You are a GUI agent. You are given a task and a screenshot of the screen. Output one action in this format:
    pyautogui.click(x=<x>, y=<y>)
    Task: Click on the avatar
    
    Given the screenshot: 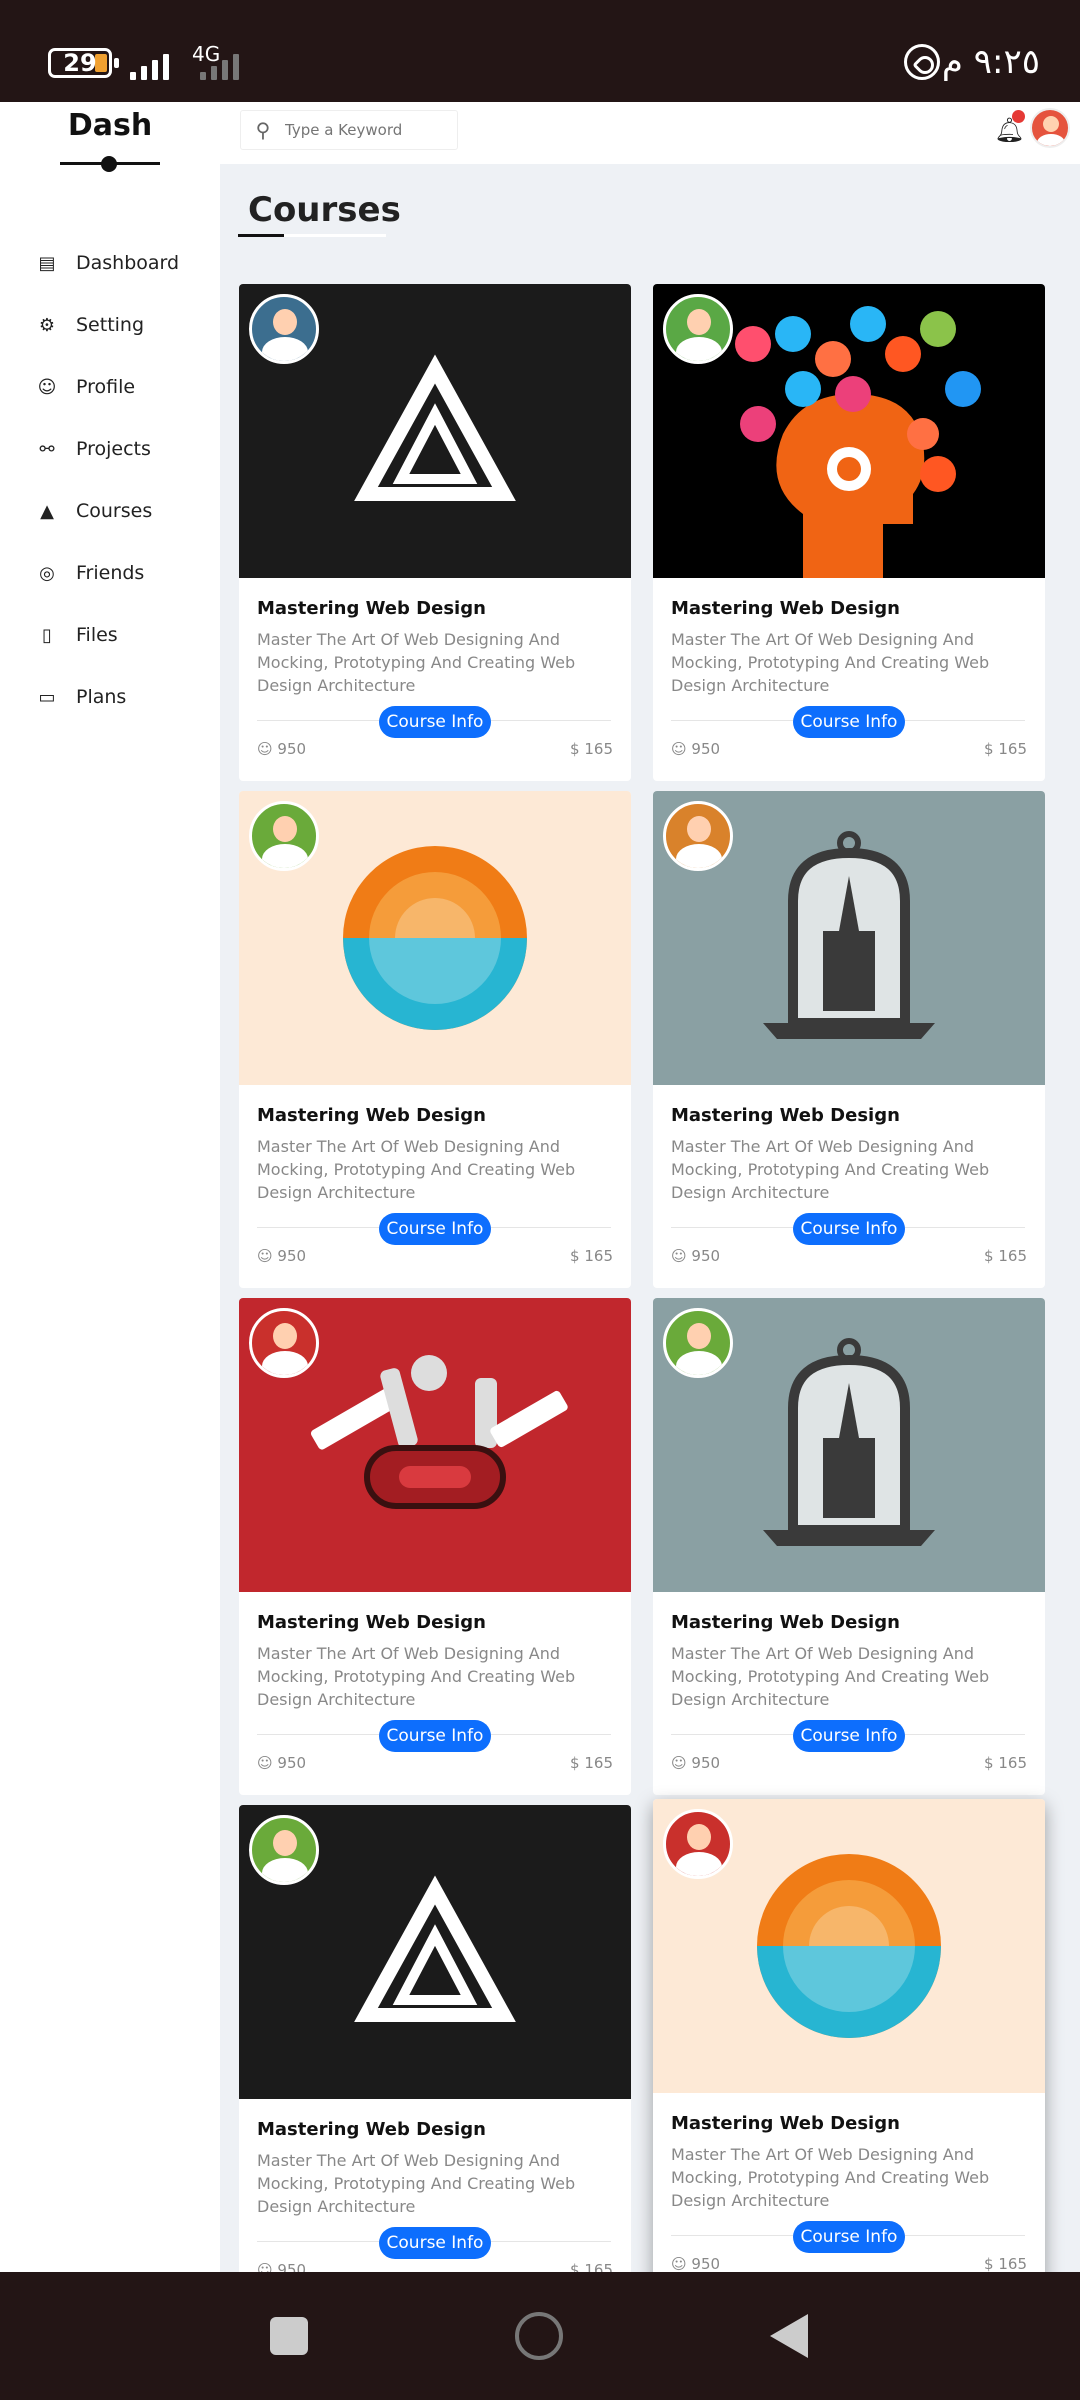 What is the action you would take?
    pyautogui.click(x=1050, y=128)
    